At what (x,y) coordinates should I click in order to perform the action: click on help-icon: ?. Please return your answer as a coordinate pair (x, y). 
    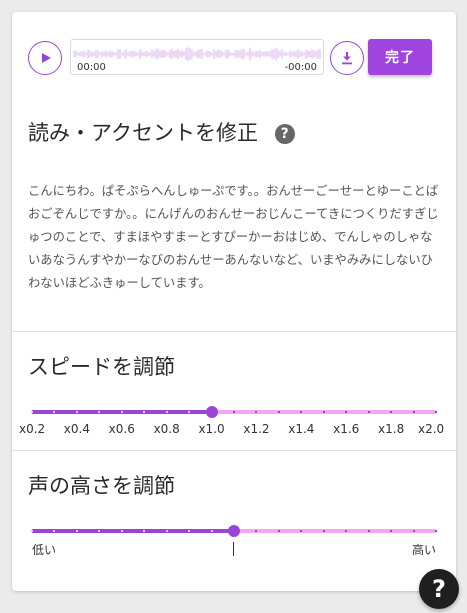
    Looking at the image, I should click on (284, 134).